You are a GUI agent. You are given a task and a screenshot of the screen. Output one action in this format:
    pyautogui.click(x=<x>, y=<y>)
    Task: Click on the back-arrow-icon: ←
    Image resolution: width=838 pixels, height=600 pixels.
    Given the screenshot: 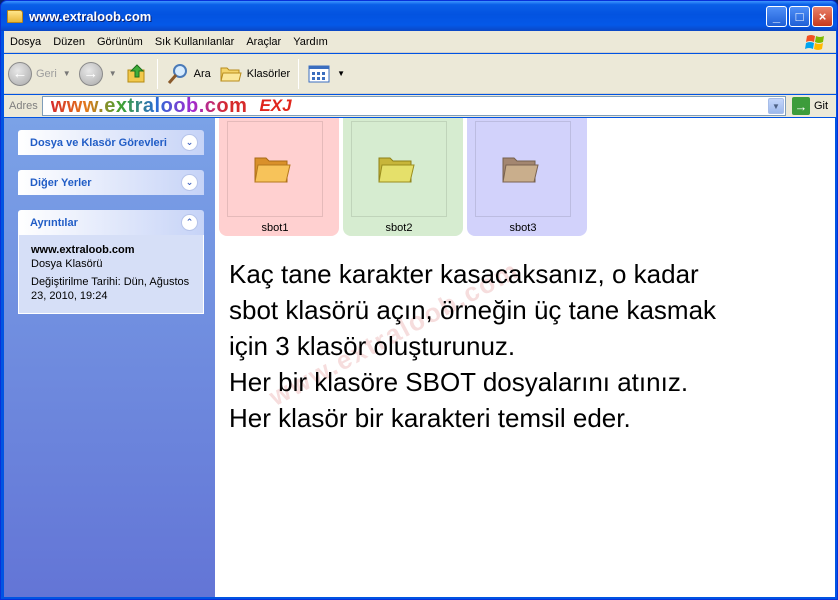 What is the action you would take?
    pyautogui.click(x=20, y=73)
    